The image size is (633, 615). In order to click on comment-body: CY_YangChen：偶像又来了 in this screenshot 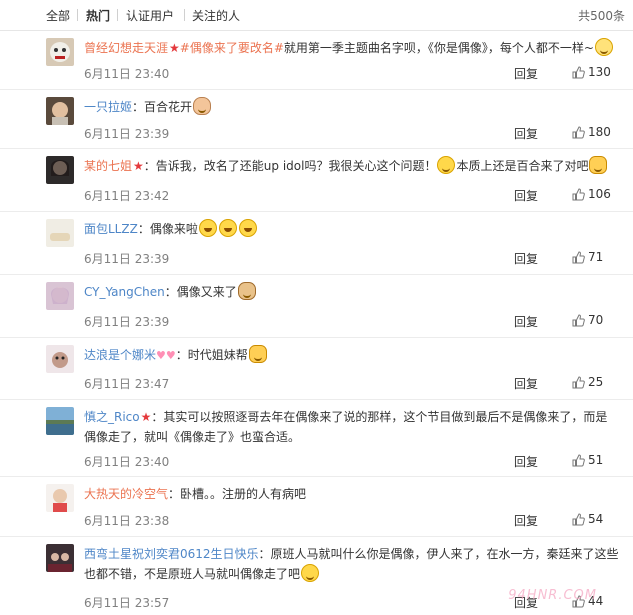, I will do `click(351, 292)`.